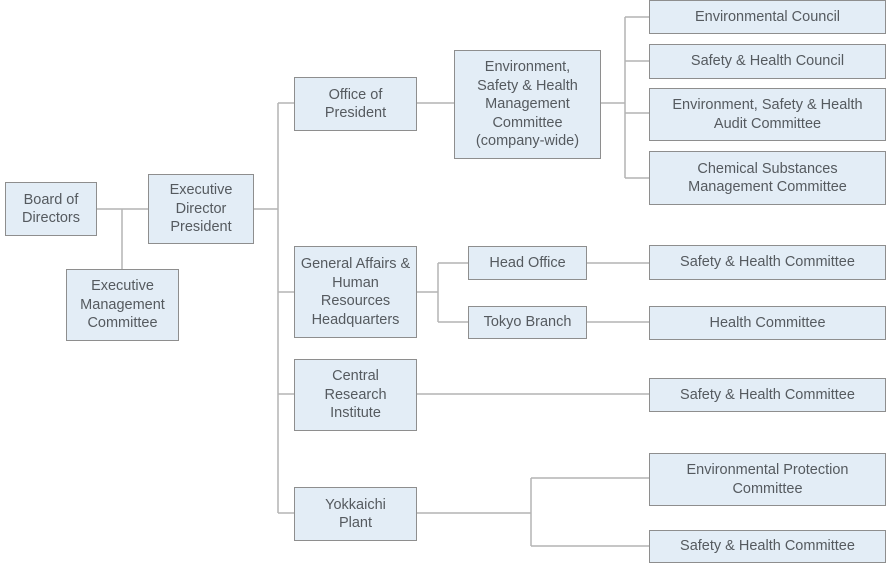 Image resolution: width=890 pixels, height=565 pixels. I want to click on tokyo-branch-health-committee-box: Health Committee, so click(767, 323).